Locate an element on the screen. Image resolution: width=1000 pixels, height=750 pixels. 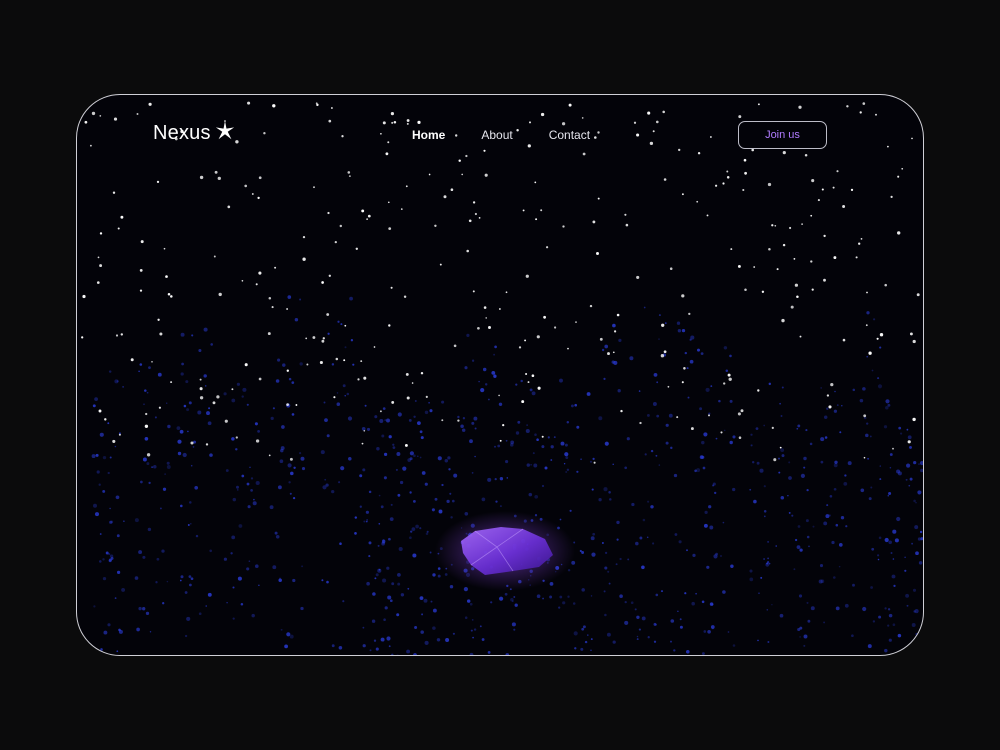
join-us-button: Join us is located at coordinates (782, 135).